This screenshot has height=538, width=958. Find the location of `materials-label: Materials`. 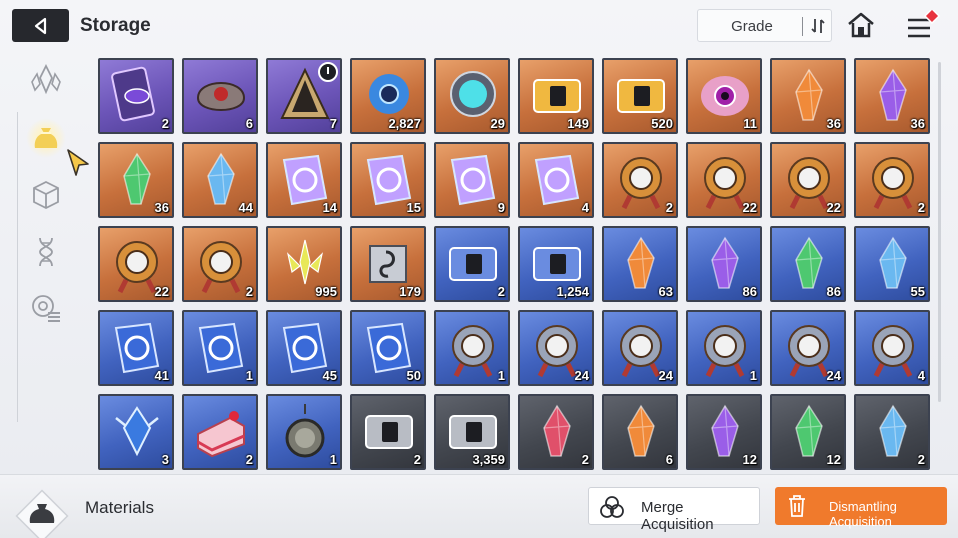

materials-label: Materials is located at coordinates (119, 507).